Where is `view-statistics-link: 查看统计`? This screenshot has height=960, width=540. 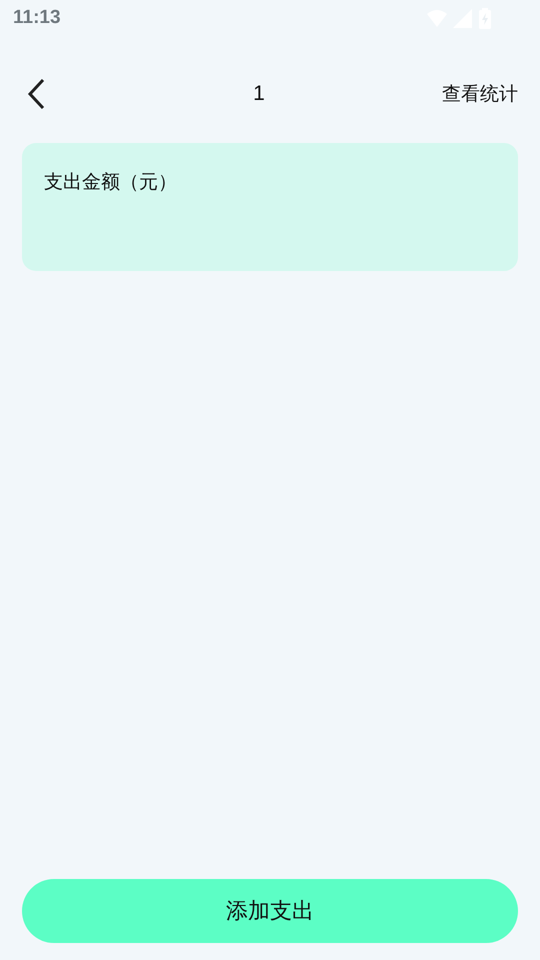 view-statistics-link: 查看统计 is located at coordinates (480, 94).